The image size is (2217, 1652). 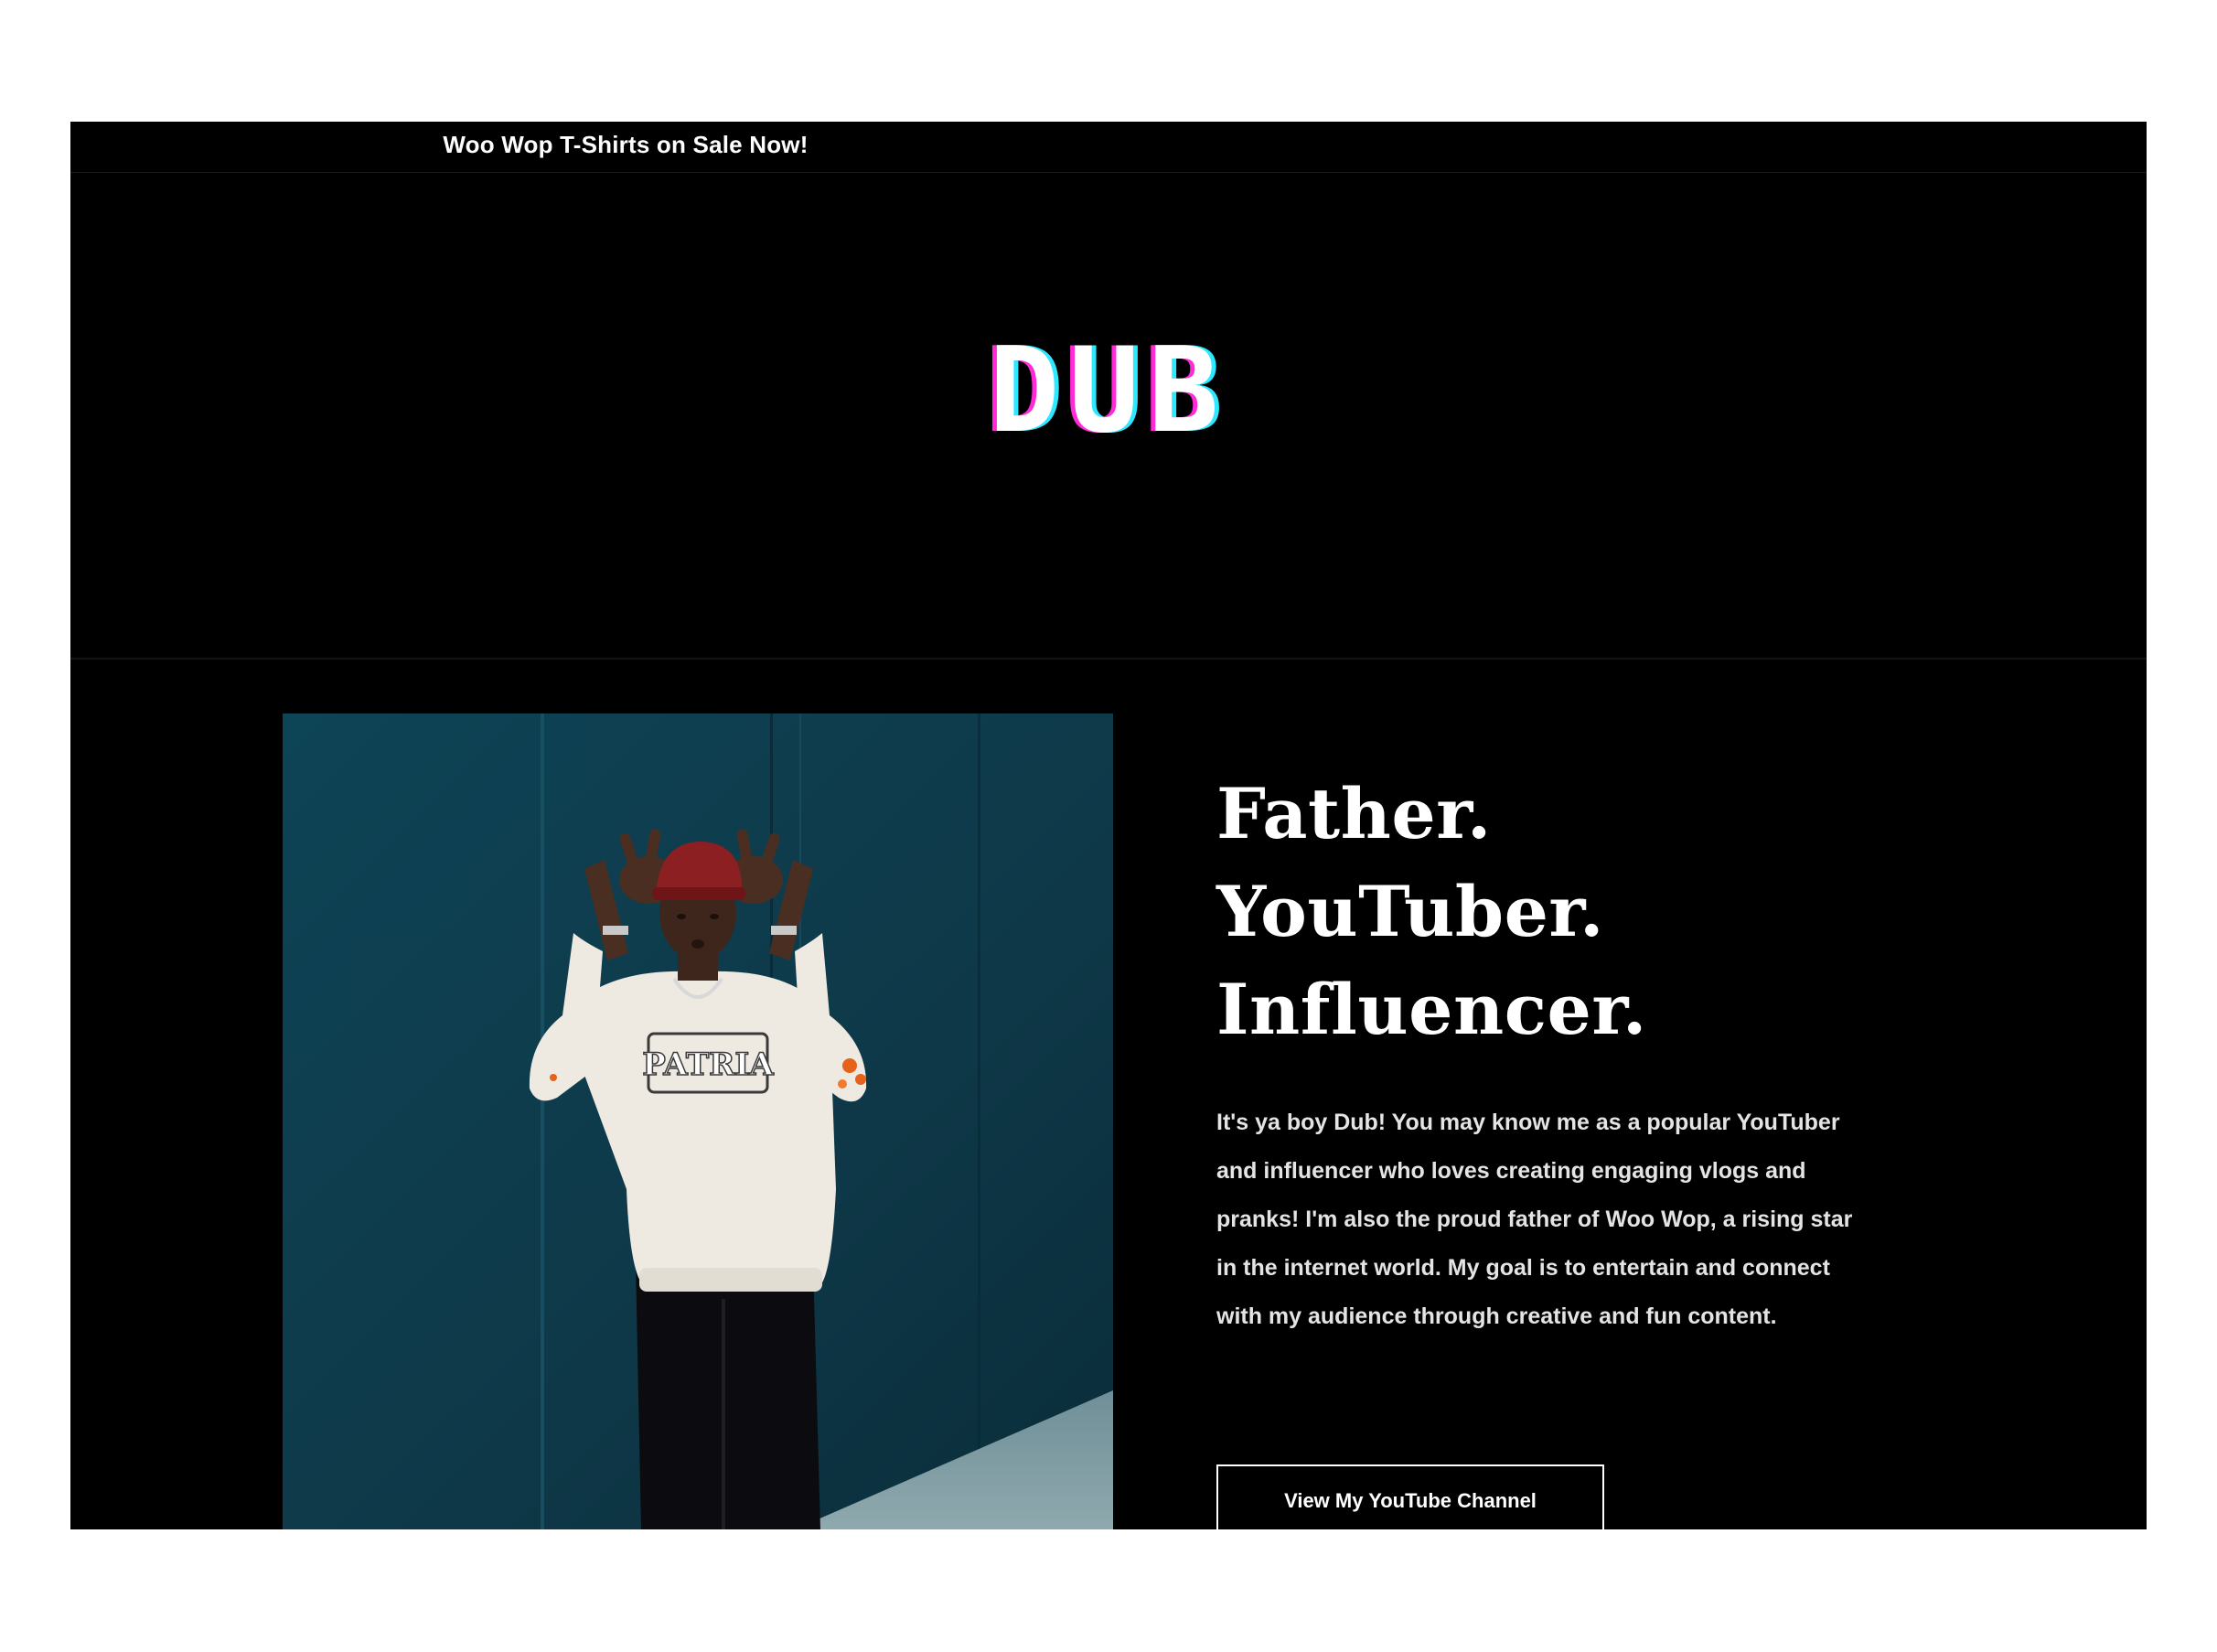 What do you see at coordinates (1108, 147) in the screenshot?
I see `announcement-bar: Woo Wop T-Shirts on Sale Now!` at bounding box center [1108, 147].